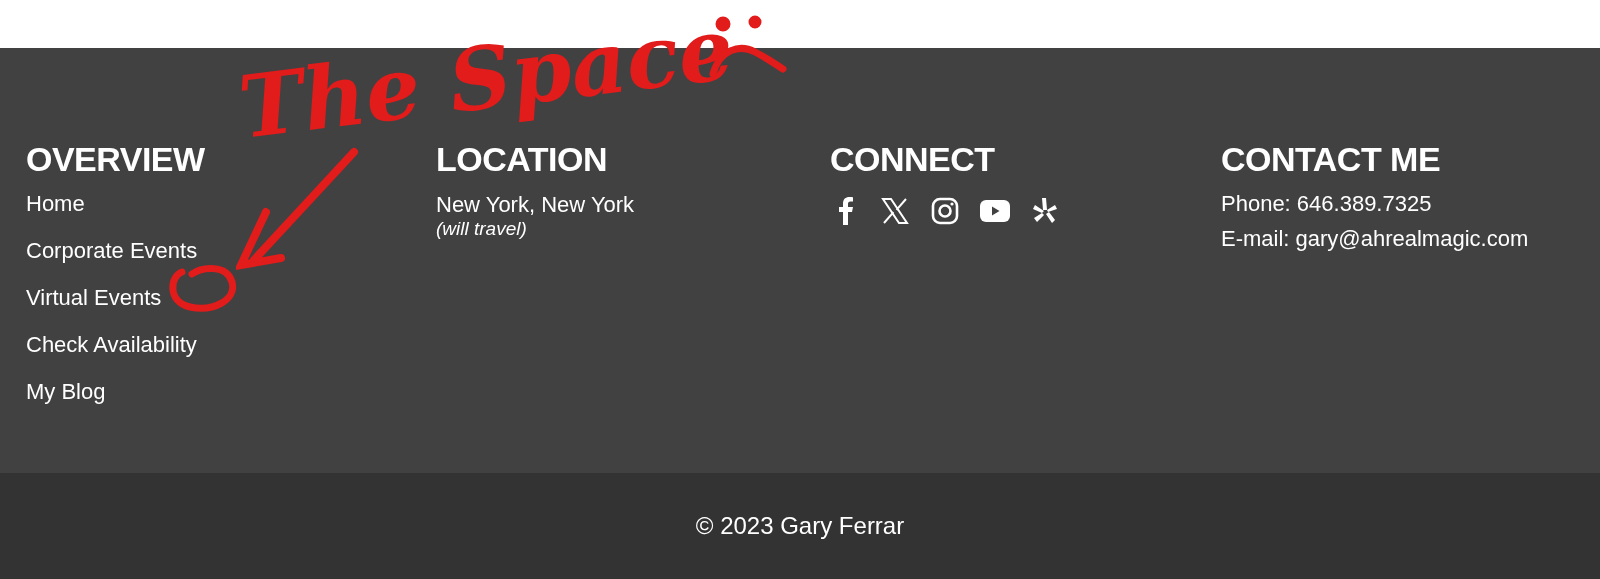 This screenshot has width=1600, height=579. What do you see at coordinates (845, 211) in the screenshot?
I see `facebook-icon` at bounding box center [845, 211].